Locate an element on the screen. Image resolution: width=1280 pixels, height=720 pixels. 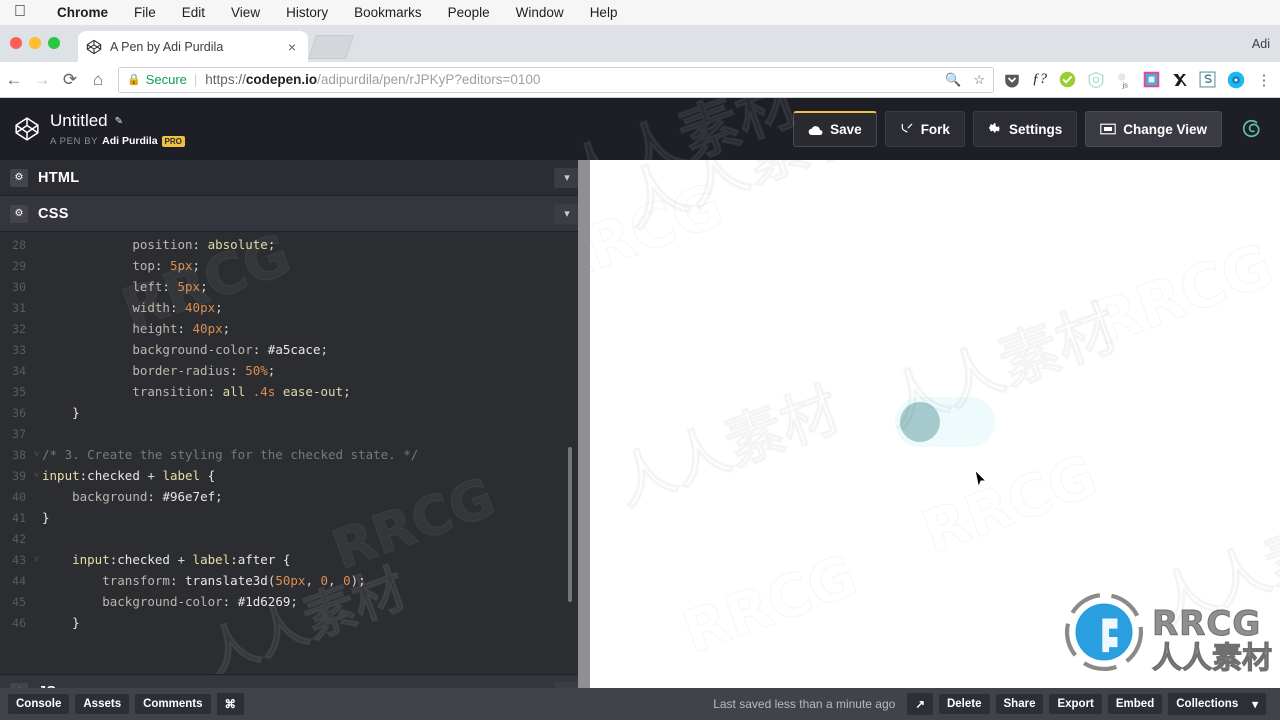
close-window-button is located at coordinates (16, 43).